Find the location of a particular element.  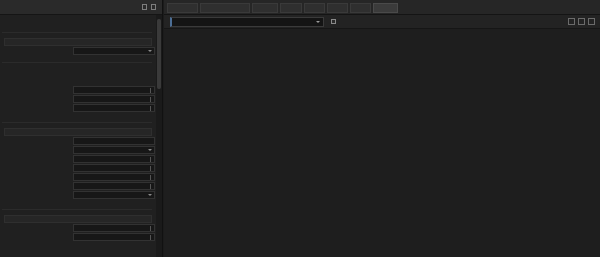

settings-scrollbar is located at coordinates (159, 136).